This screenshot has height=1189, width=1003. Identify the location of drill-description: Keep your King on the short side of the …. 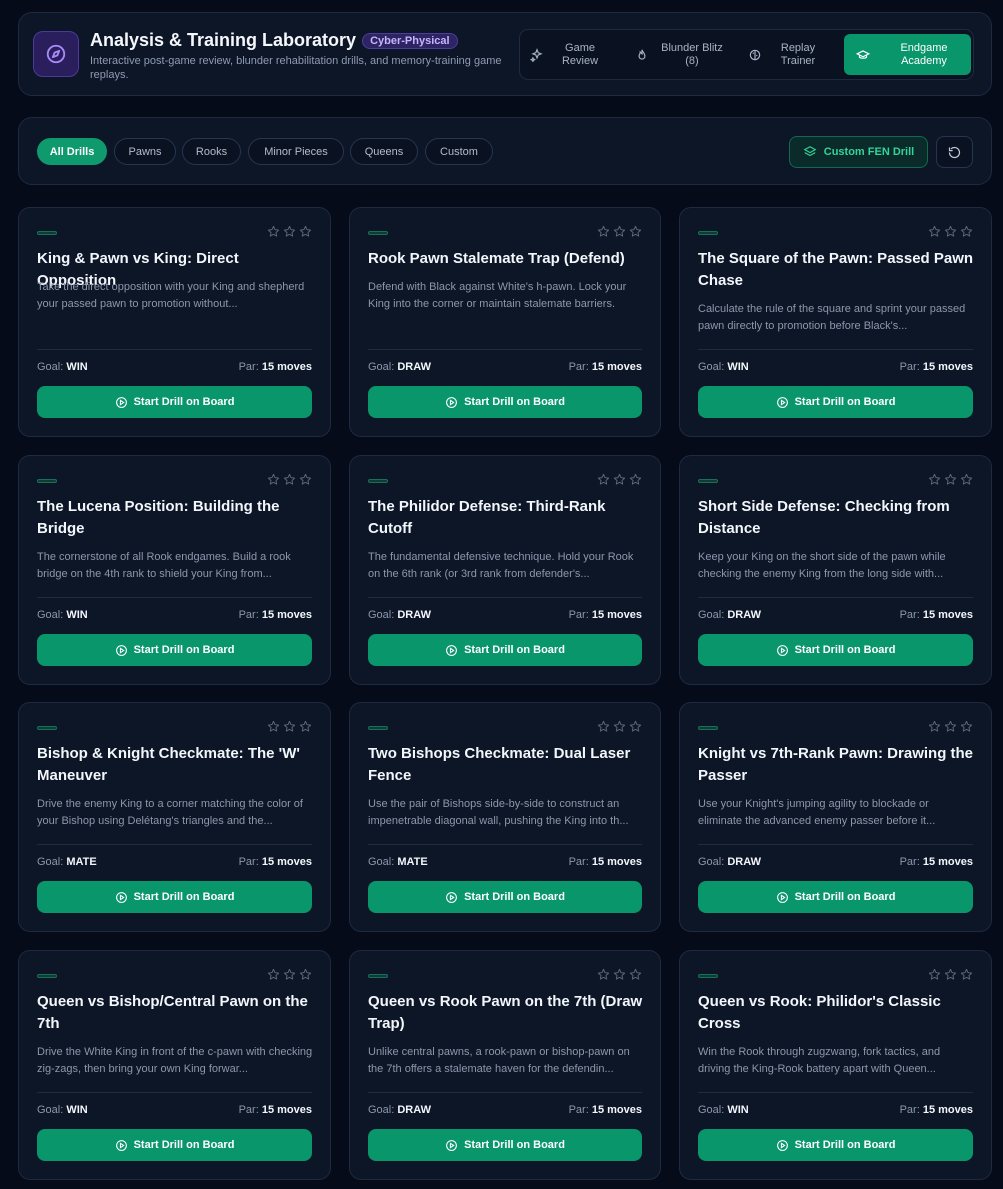
(822, 565).